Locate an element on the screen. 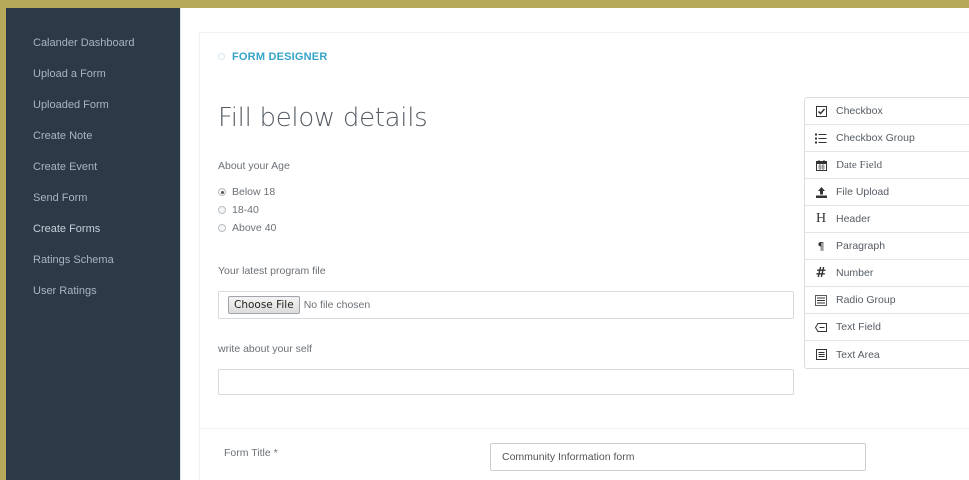 The height and width of the screenshot is (480, 969). breadcrumb: FORM DESIGNER is located at coordinates (273, 57).